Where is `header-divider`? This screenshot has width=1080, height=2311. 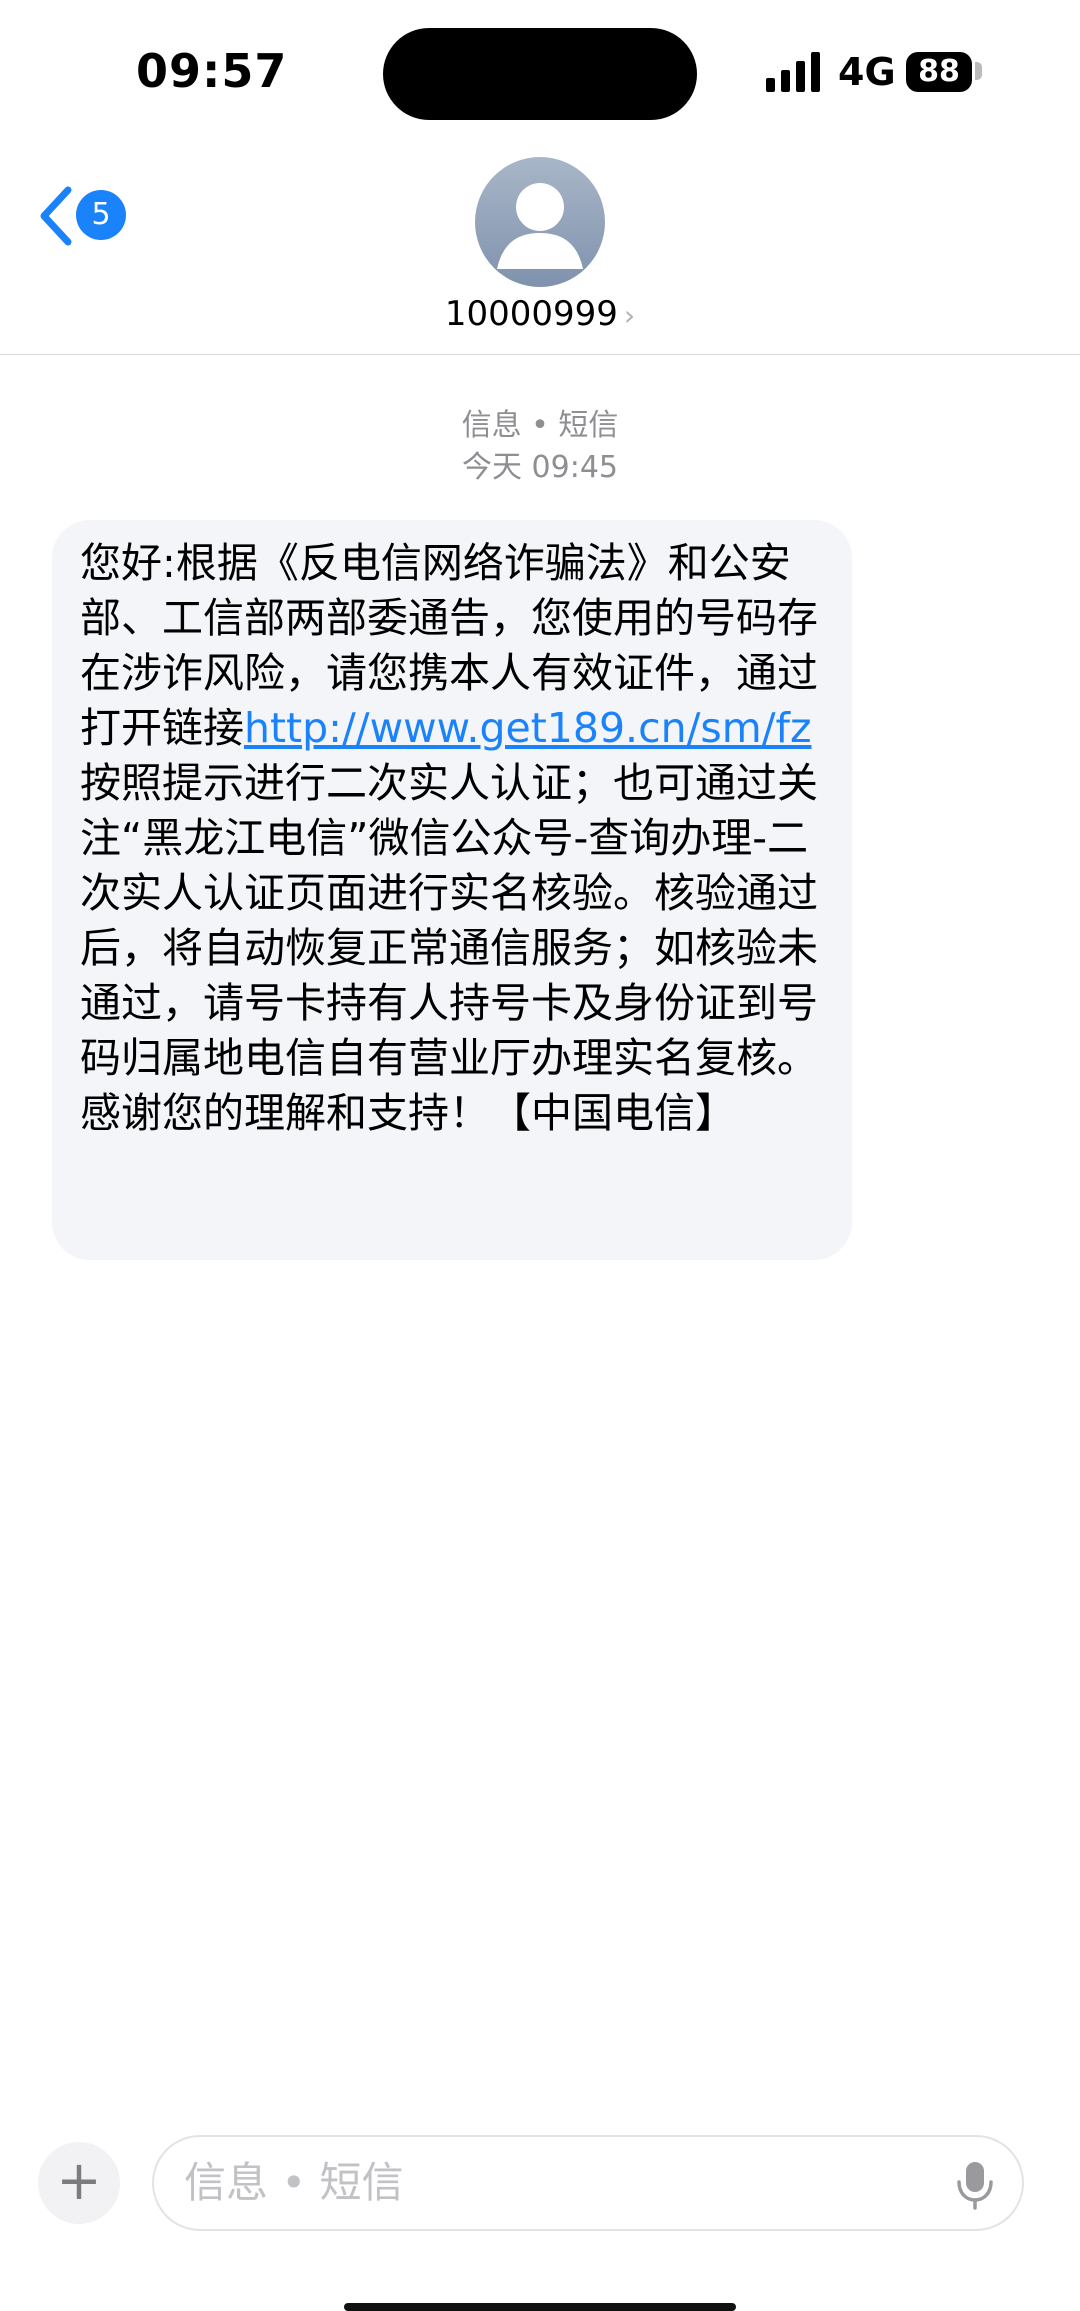
header-divider is located at coordinates (540, 354).